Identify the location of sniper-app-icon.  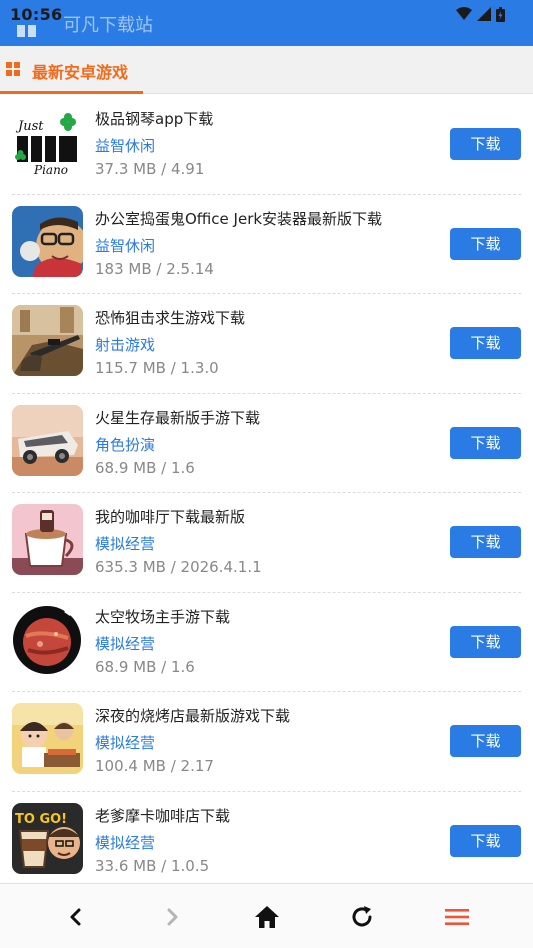
(47, 340).